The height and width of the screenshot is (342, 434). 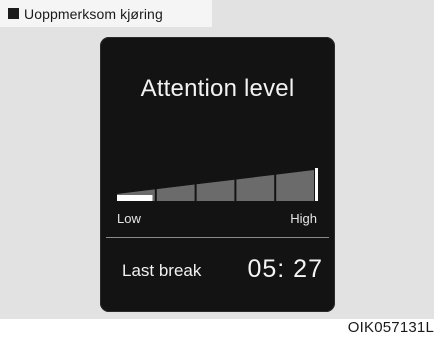 I want to click on last-break-time: 05: 27, so click(x=285, y=269).